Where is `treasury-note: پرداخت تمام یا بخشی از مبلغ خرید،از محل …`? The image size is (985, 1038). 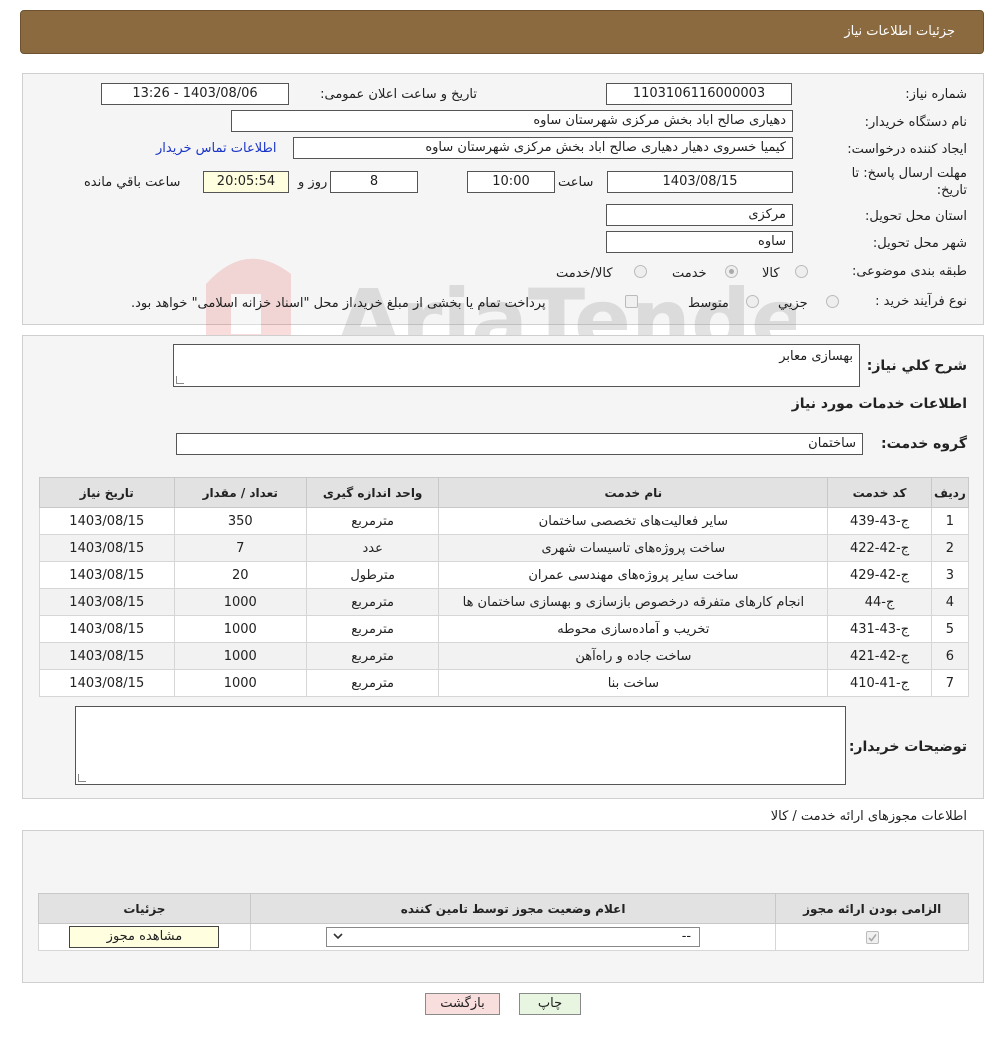 treasury-note: پرداخت تمام یا بخشی از مبلغ خرید،از محل … is located at coordinates (338, 303).